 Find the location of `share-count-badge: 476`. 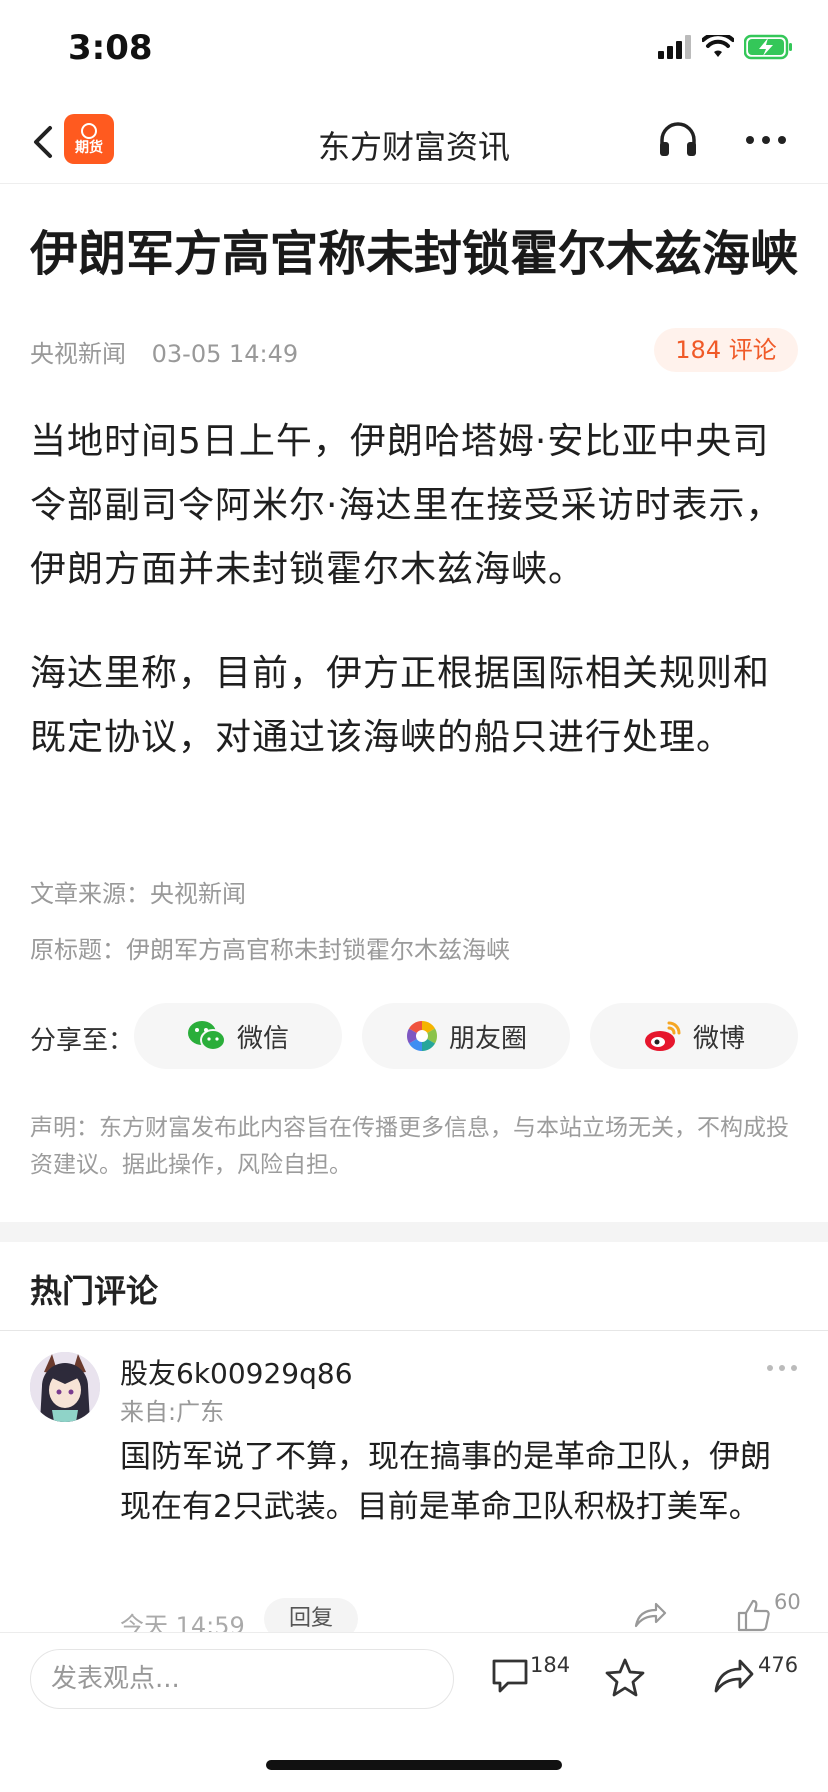

share-count-badge: 476 is located at coordinates (778, 1665).